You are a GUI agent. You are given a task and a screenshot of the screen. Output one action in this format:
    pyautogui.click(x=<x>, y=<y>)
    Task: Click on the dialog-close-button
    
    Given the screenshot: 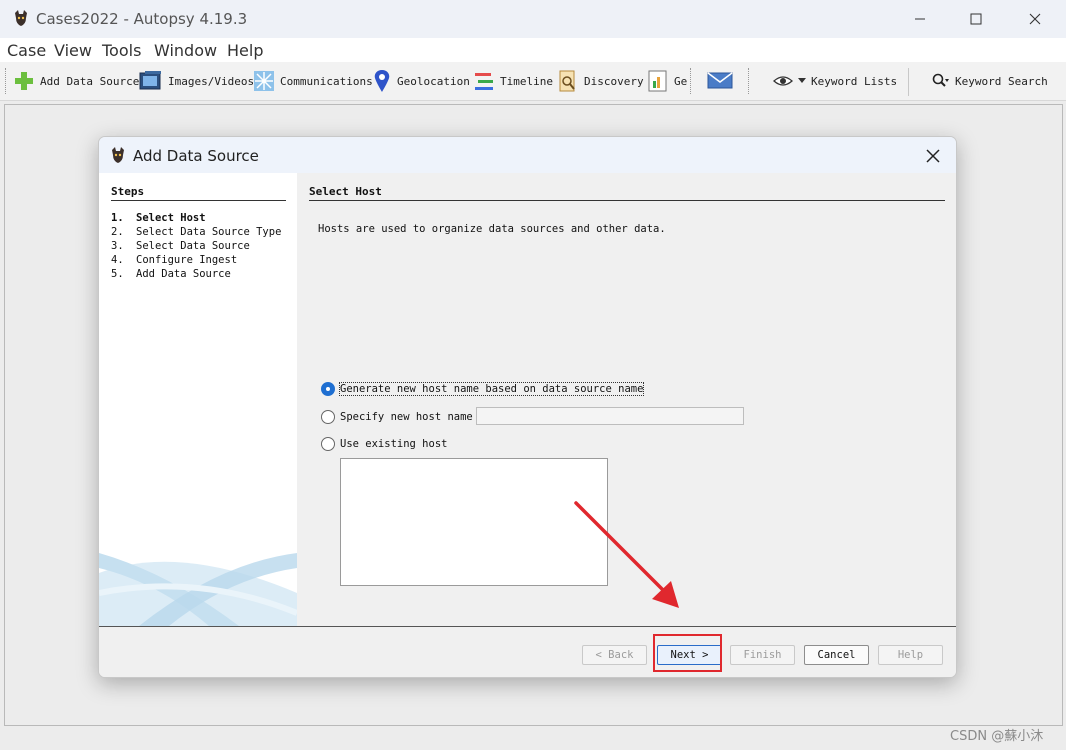 What is the action you would take?
    pyautogui.click(x=933, y=156)
    